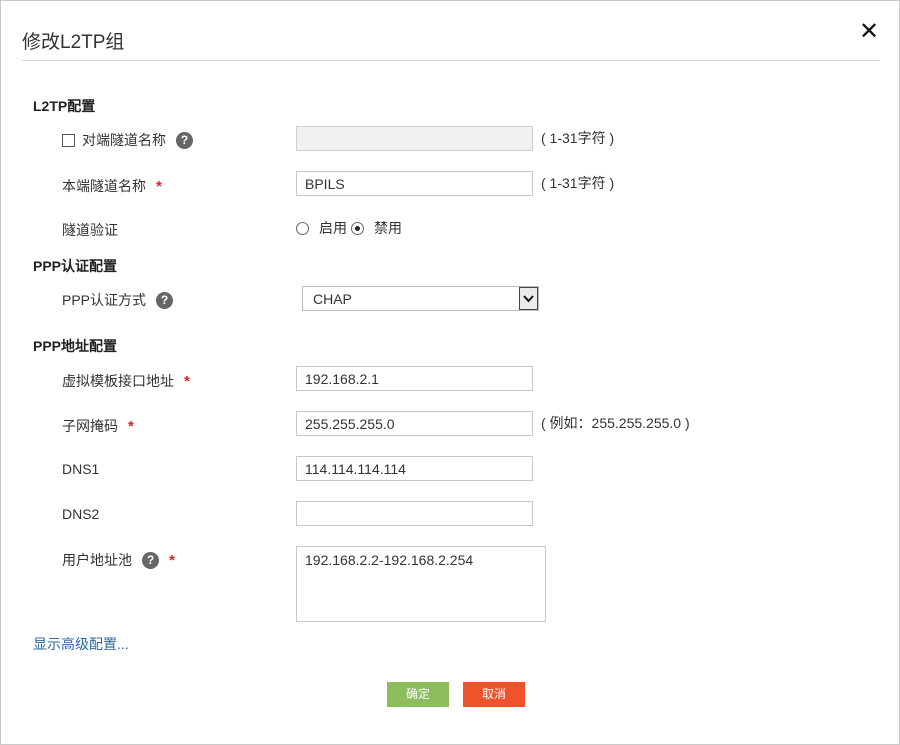 The height and width of the screenshot is (745, 900). What do you see at coordinates (414, 138) in the screenshot?
I see `peer-tunnel-name-input` at bounding box center [414, 138].